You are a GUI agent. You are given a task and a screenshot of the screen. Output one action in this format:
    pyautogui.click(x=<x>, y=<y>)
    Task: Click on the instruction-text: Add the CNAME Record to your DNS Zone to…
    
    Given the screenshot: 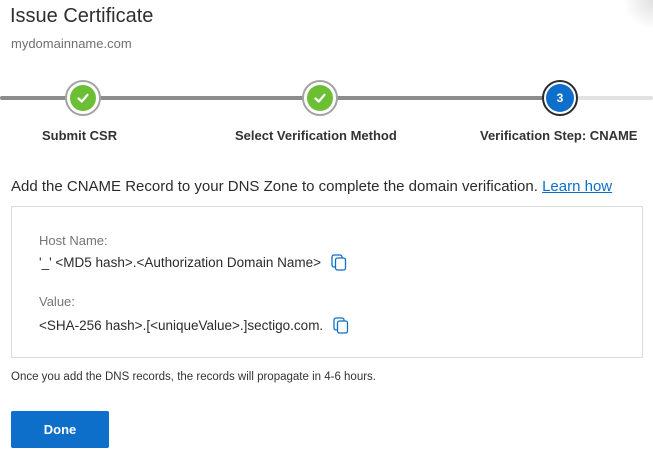 What is the action you would take?
    pyautogui.click(x=277, y=186)
    